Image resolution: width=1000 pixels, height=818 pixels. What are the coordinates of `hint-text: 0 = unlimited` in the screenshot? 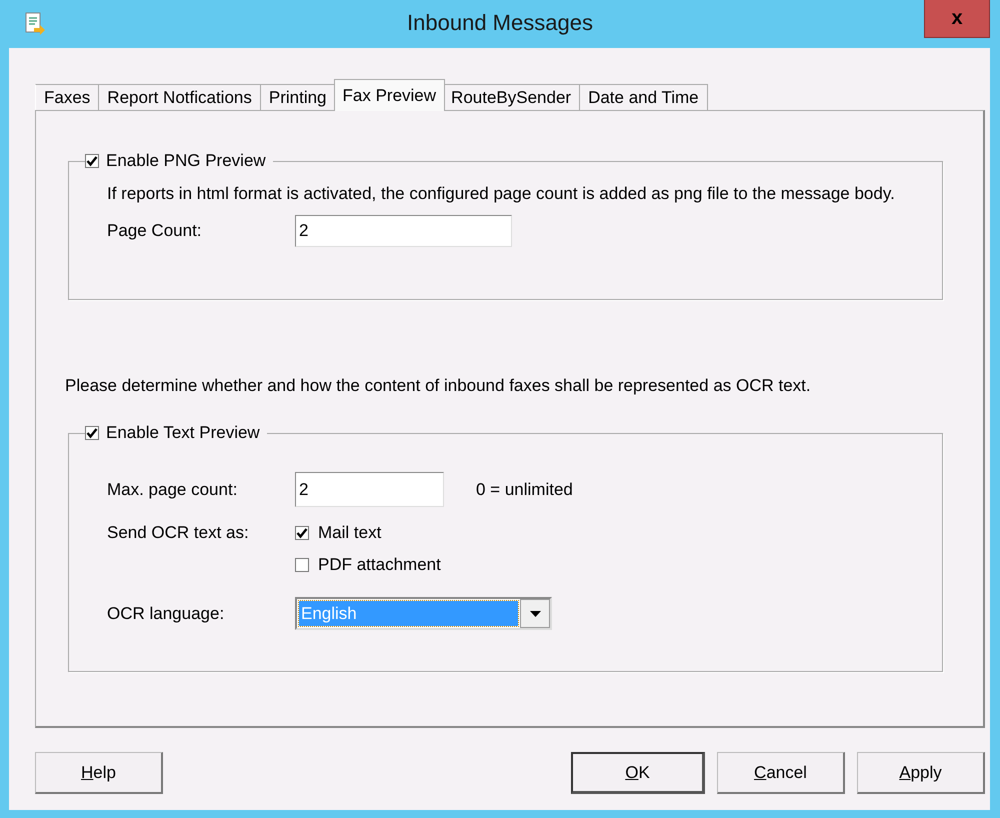 It's located at (524, 490).